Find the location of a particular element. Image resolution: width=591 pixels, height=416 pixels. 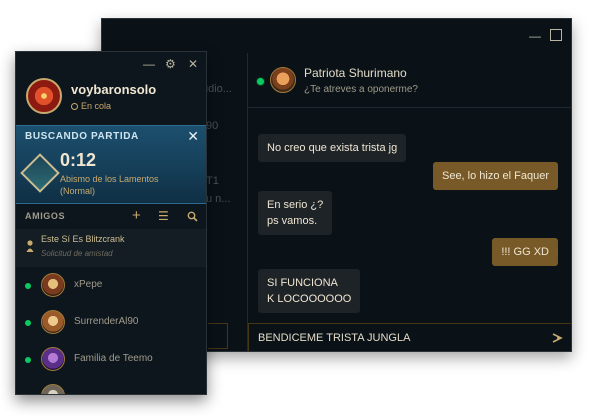

chat-friend-name: Patriota Shurimano is located at coordinates (355, 73).